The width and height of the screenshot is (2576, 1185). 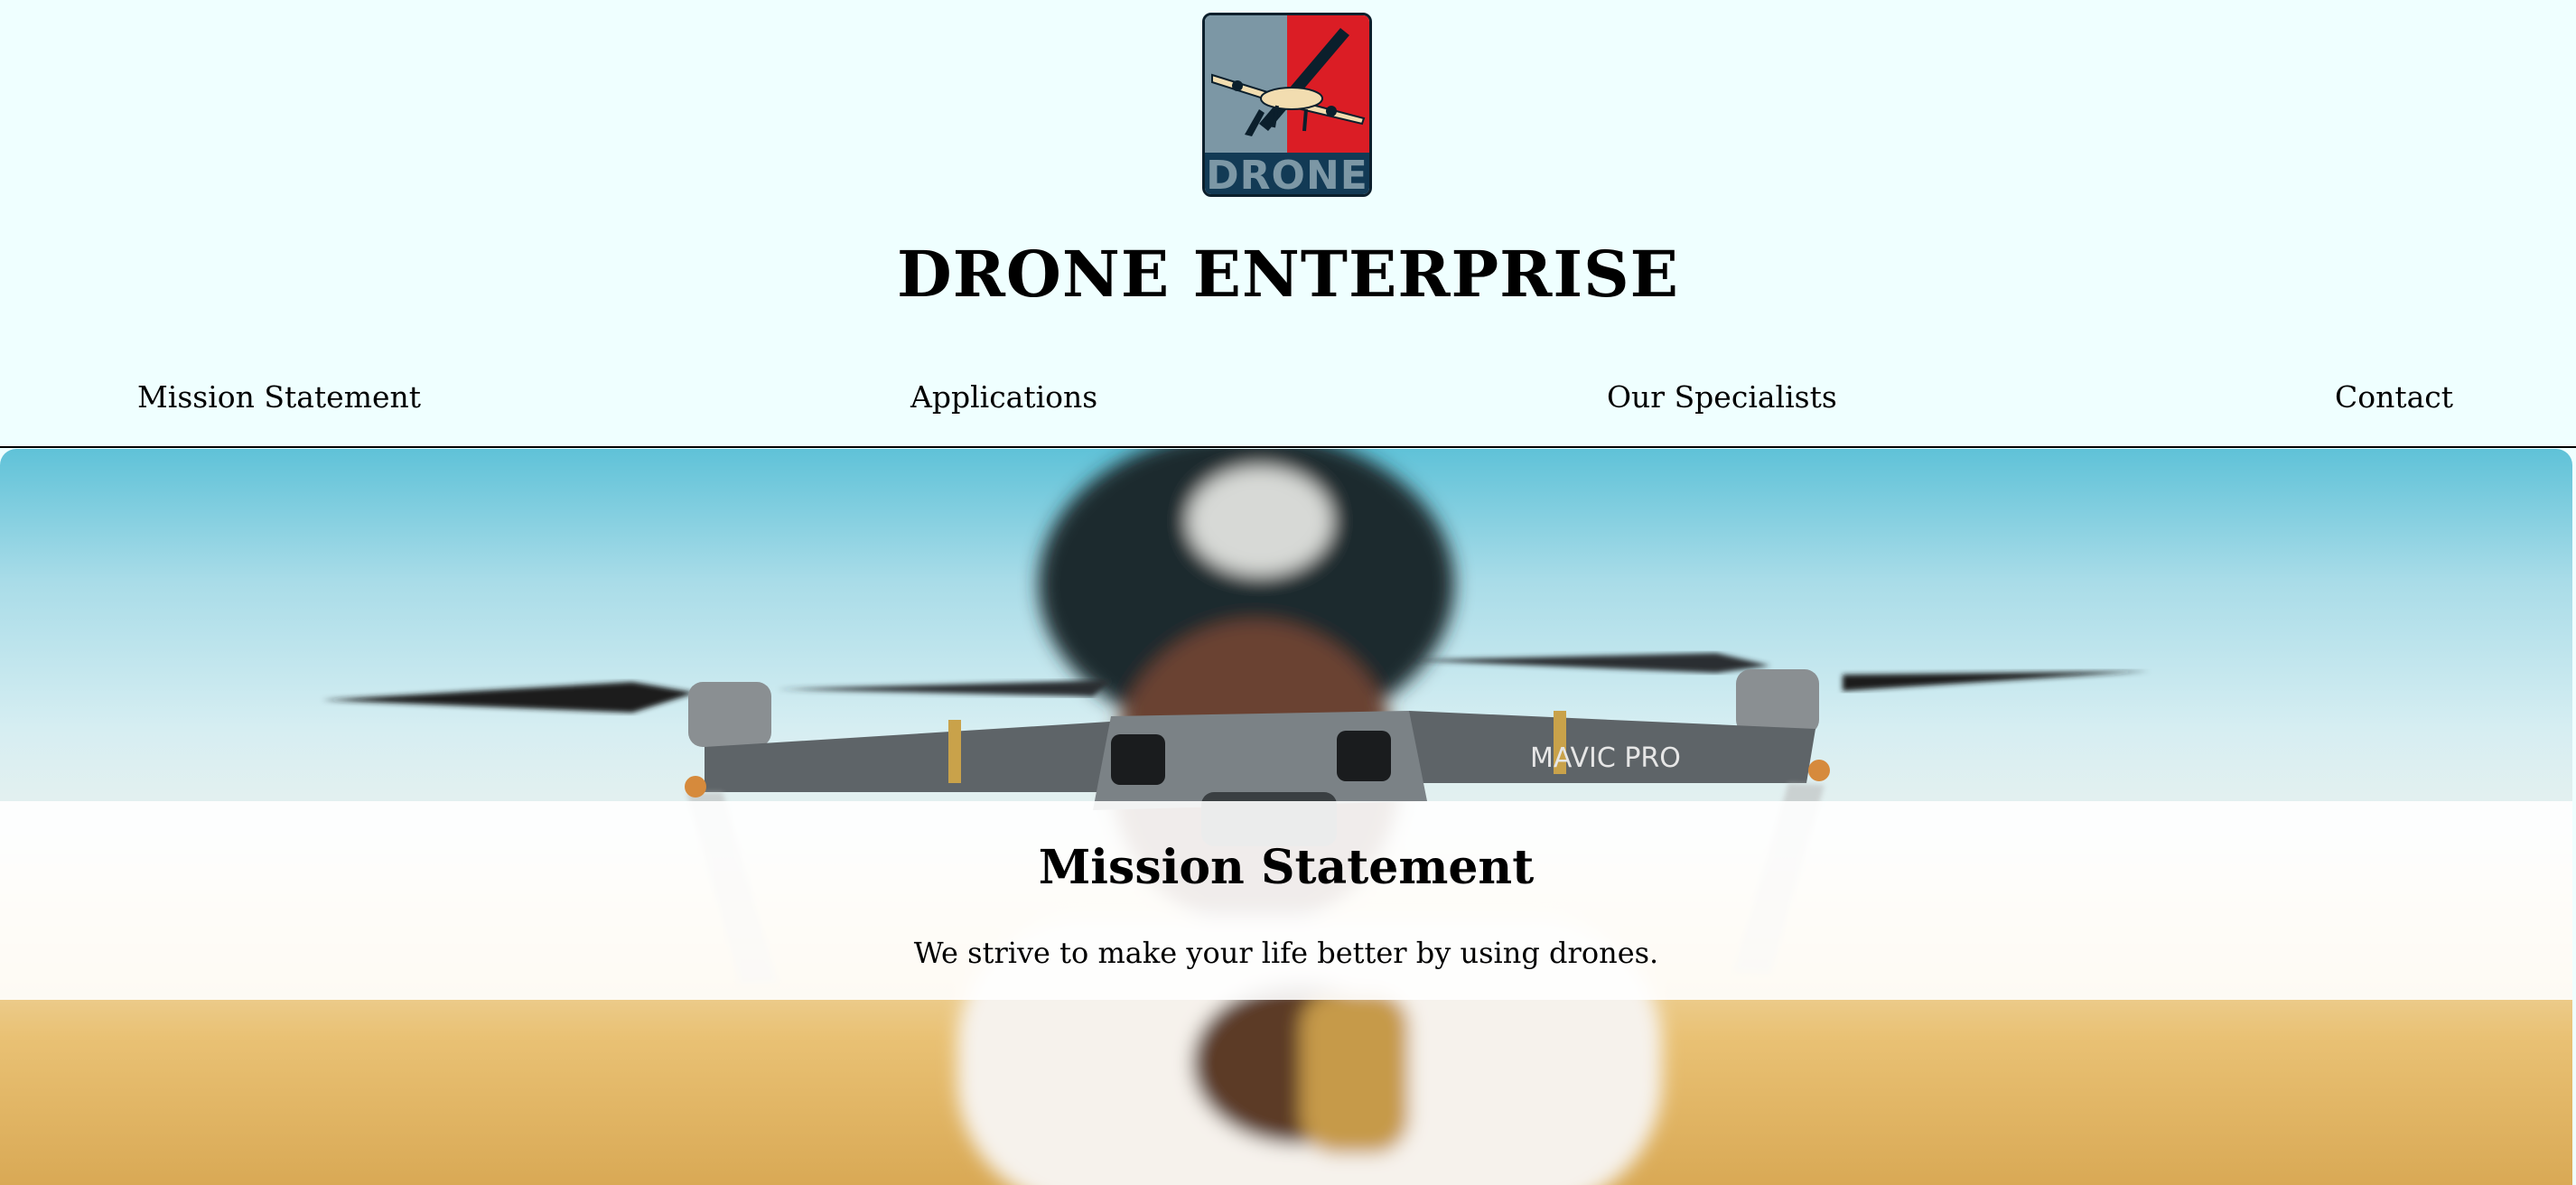 What do you see at coordinates (1287, 173) in the screenshot?
I see `logo-text: DRONE` at bounding box center [1287, 173].